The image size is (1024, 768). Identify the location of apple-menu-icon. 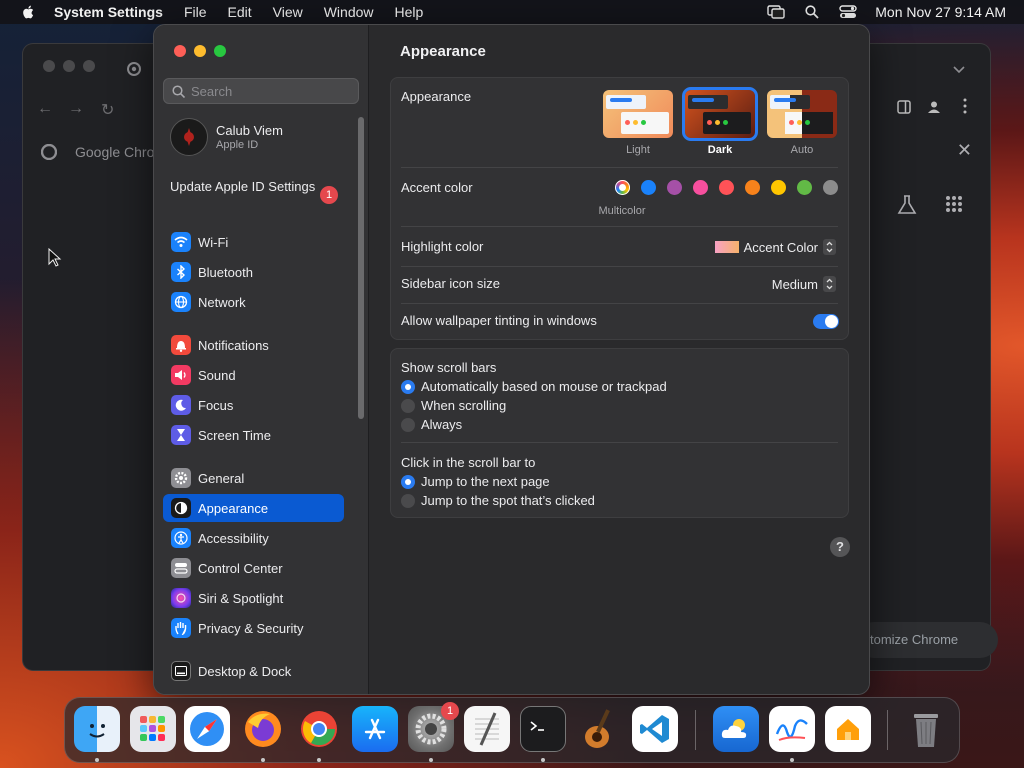
(29, 12).